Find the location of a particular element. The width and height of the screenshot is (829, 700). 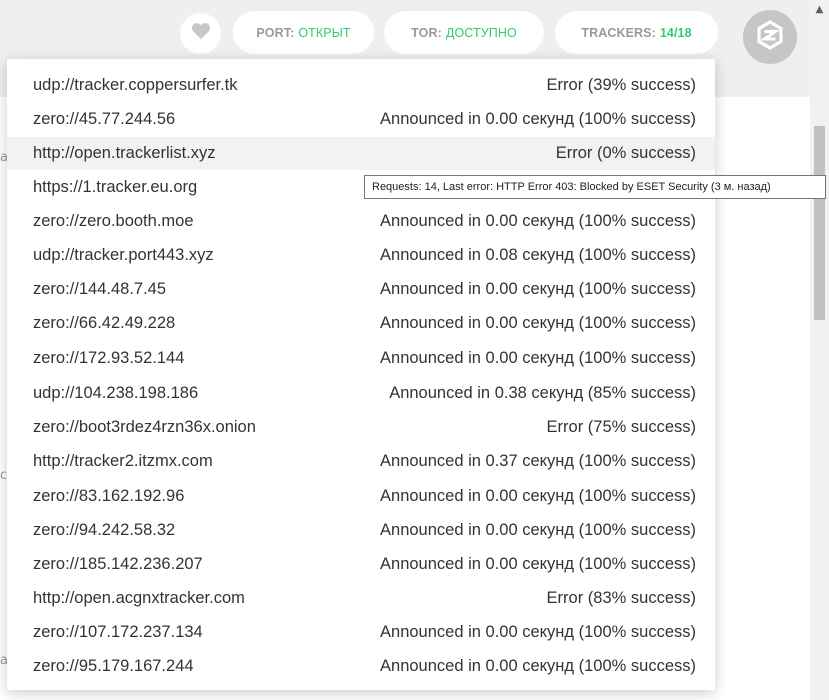

tracker-address: zero://boot3rdez4rzn36x.onion is located at coordinates (144, 427).